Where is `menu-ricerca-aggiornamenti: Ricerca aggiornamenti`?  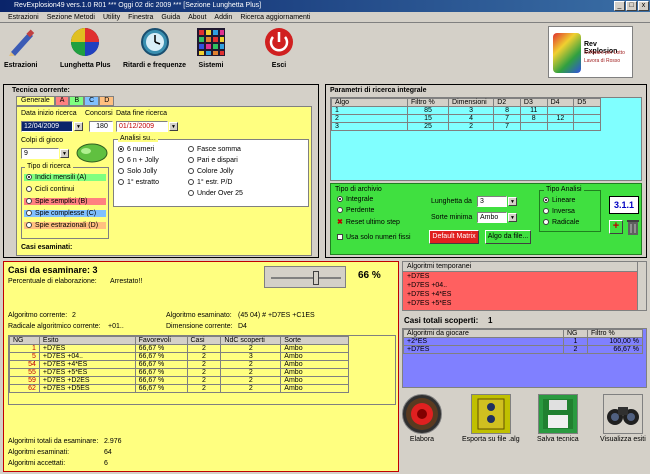
menu-ricerca-aggiornamenti: Ricerca aggiornamenti is located at coordinates (275, 17).